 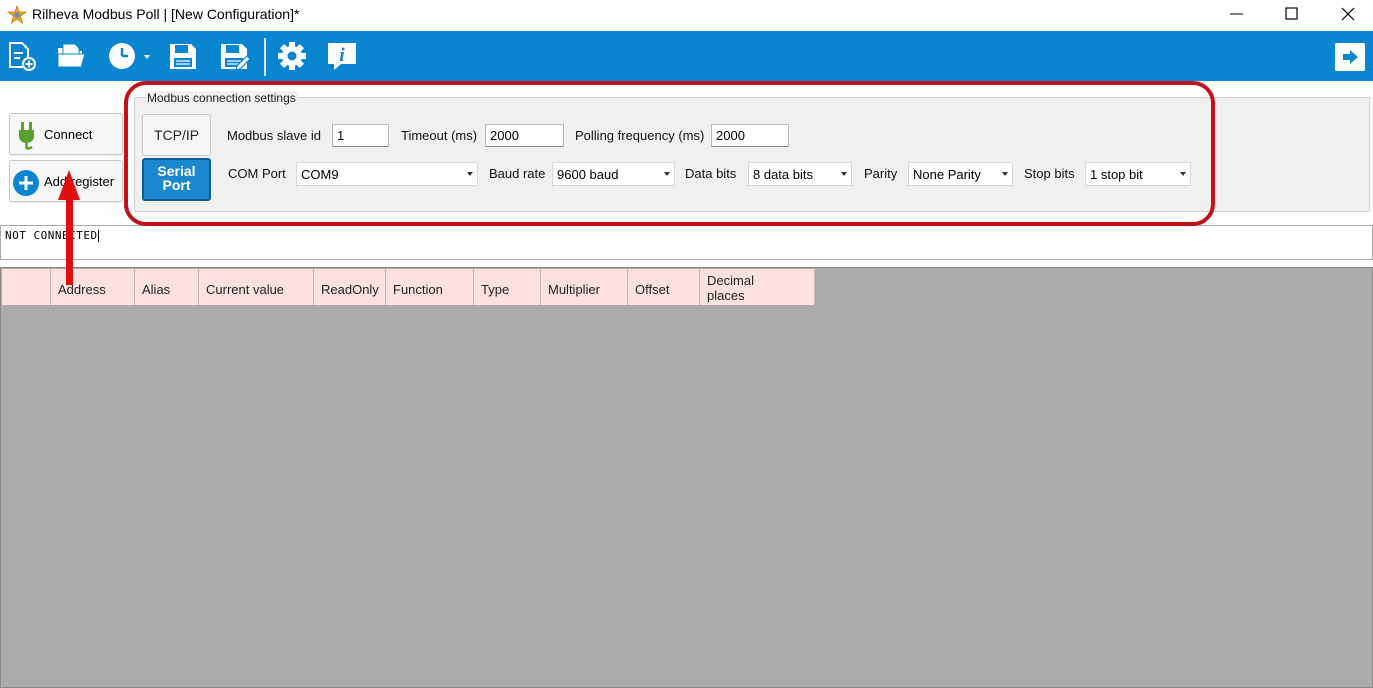 I want to click on toolbar-separator, so click(x=265, y=57).